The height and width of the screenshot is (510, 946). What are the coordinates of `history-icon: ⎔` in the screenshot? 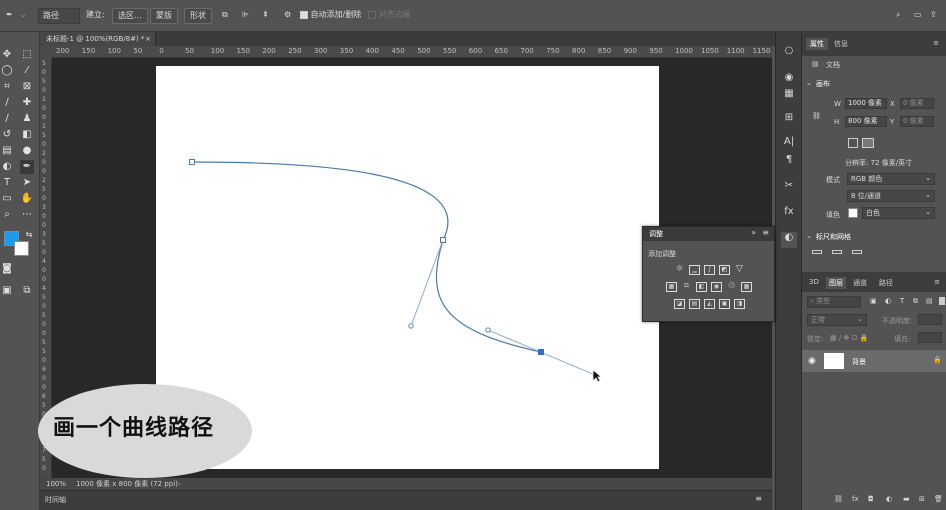 It's located at (789, 54).